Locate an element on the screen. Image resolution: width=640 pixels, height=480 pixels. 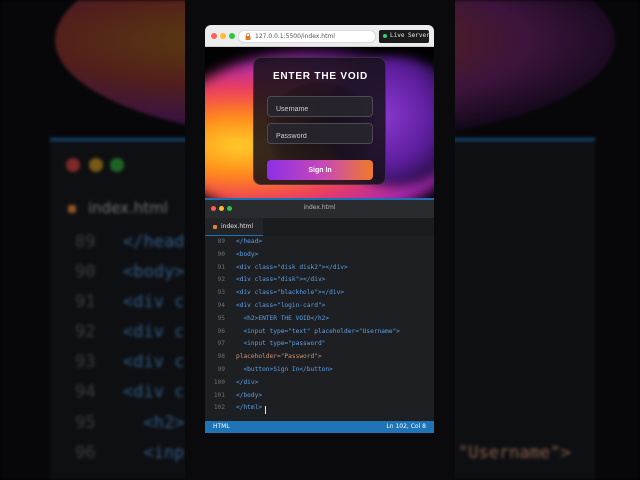
code-line: 89 </head> is located at coordinates (240, 241).